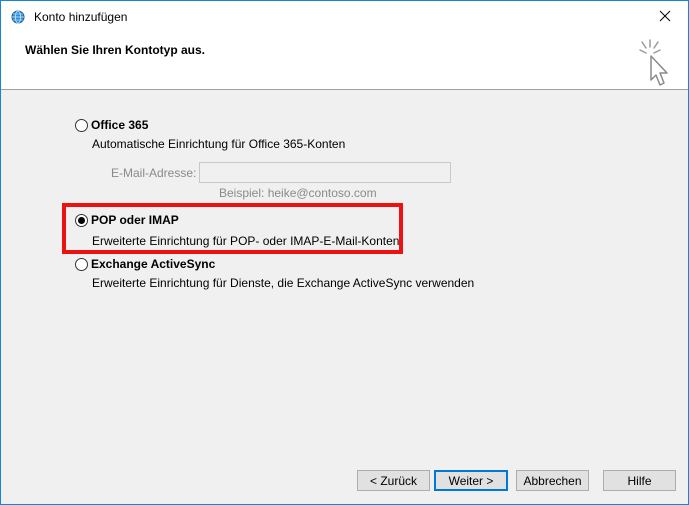 This screenshot has height=505, width=689. What do you see at coordinates (639, 480) in the screenshot?
I see `help-button: Hilfe` at bounding box center [639, 480].